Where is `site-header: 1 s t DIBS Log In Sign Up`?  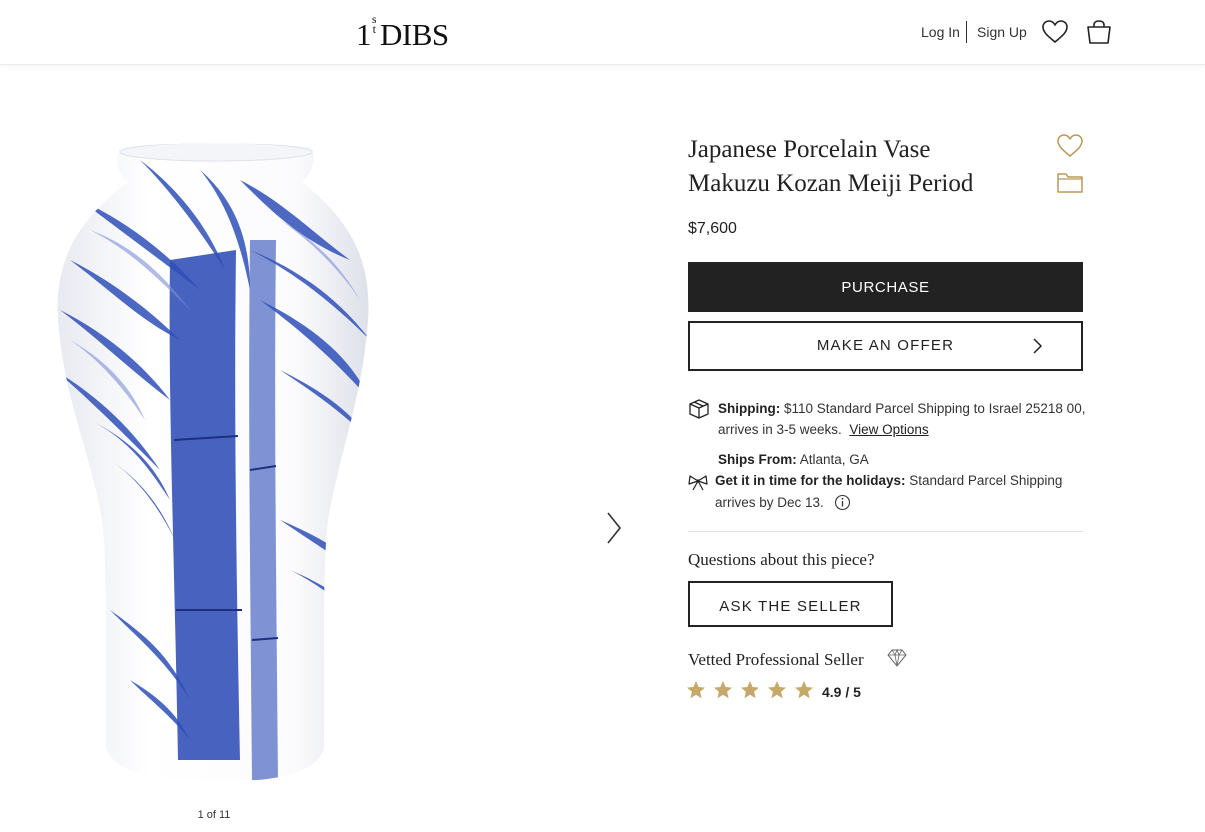 site-header: 1 s t DIBS Log In Sign Up is located at coordinates (602, 32).